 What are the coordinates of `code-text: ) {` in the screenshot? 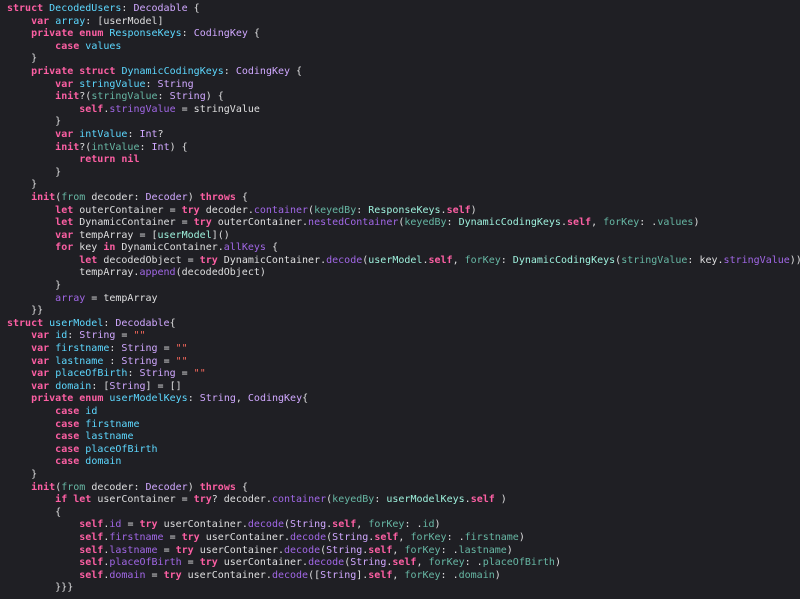 It's located at (178, 147).